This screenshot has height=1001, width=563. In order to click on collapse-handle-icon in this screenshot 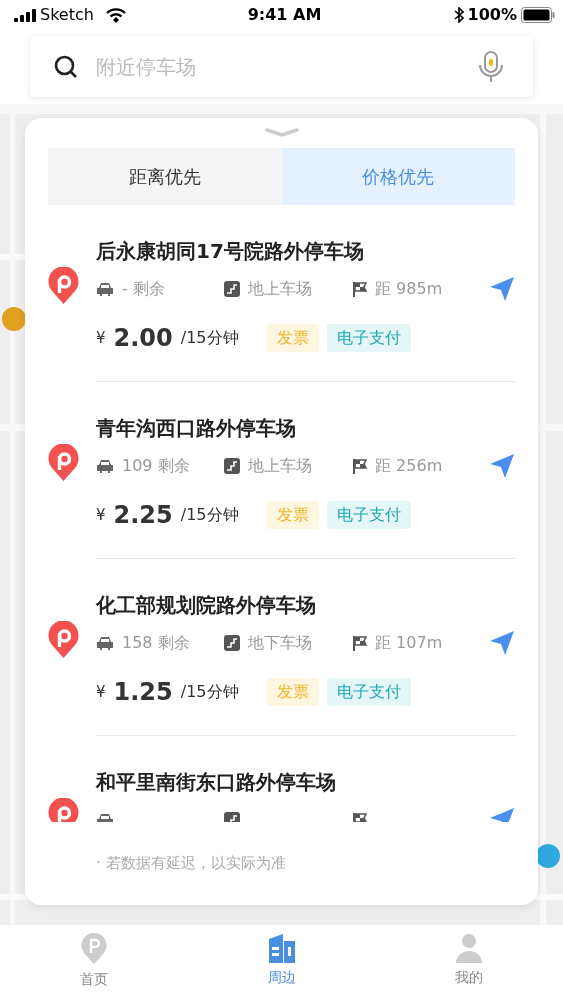, I will do `click(281, 132)`.